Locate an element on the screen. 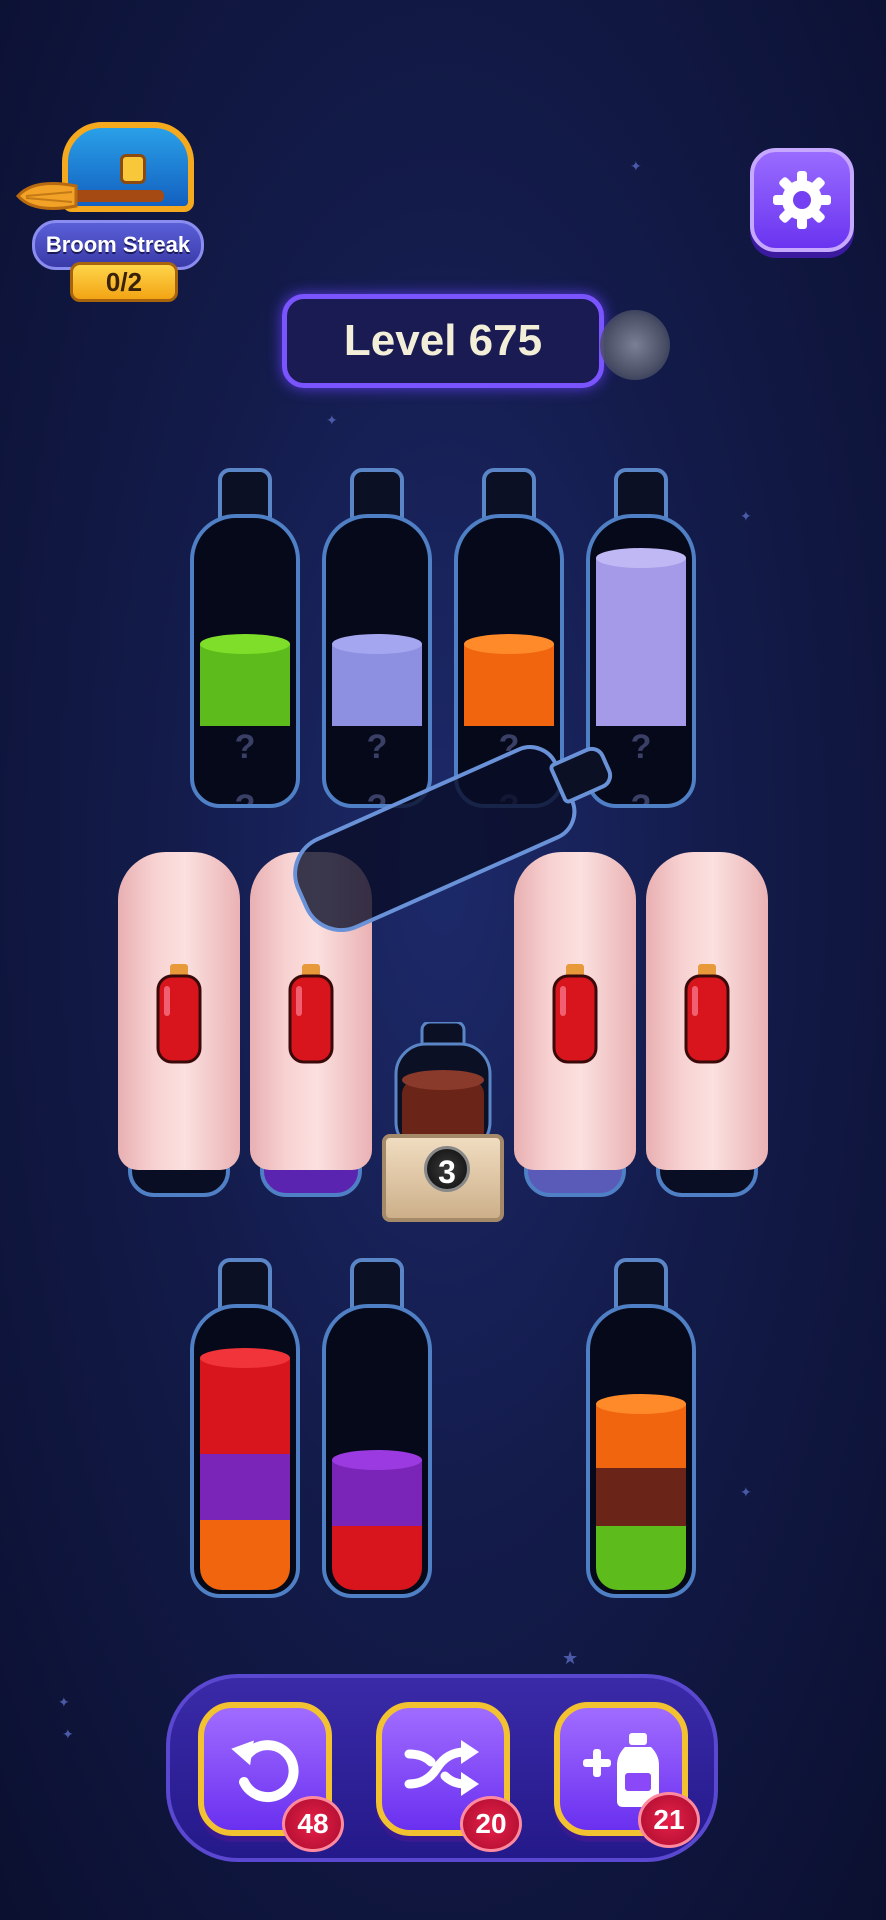  star-decoration: ★ is located at coordinates (570, 1658).